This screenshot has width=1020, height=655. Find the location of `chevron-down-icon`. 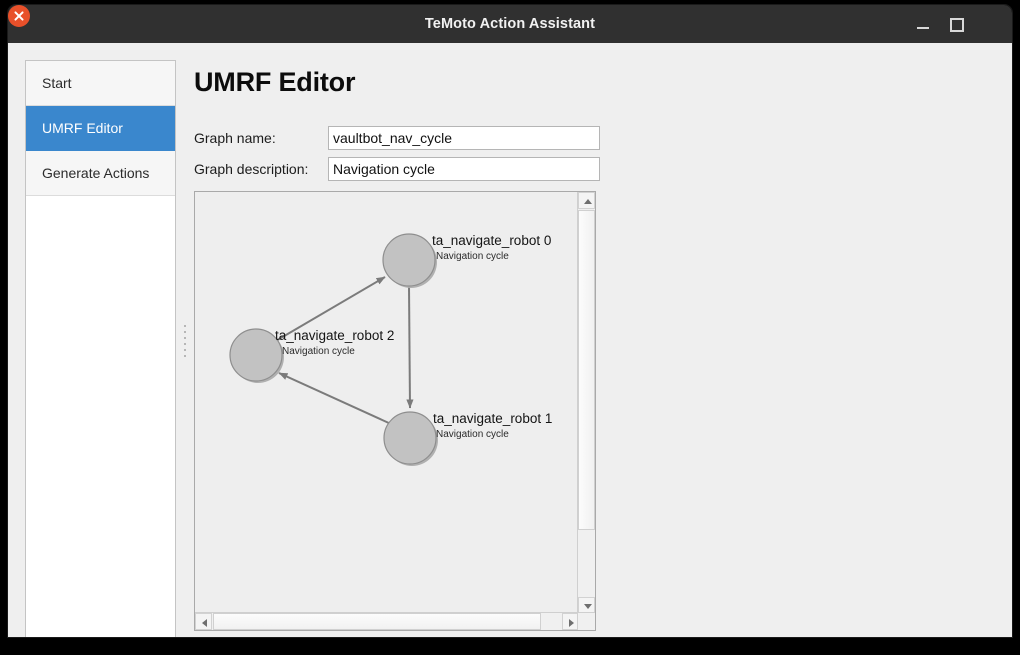

chevron-down-icon is located at coordinates (588, 606).